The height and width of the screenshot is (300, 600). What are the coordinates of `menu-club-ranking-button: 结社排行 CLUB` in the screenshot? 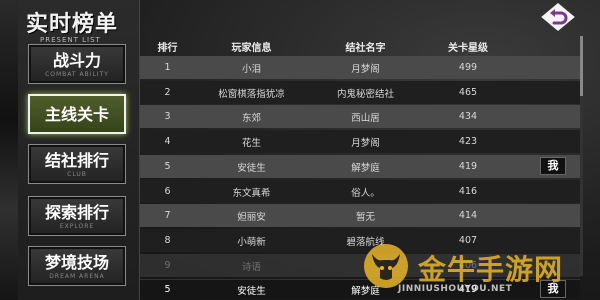 It's located at (77, 164).